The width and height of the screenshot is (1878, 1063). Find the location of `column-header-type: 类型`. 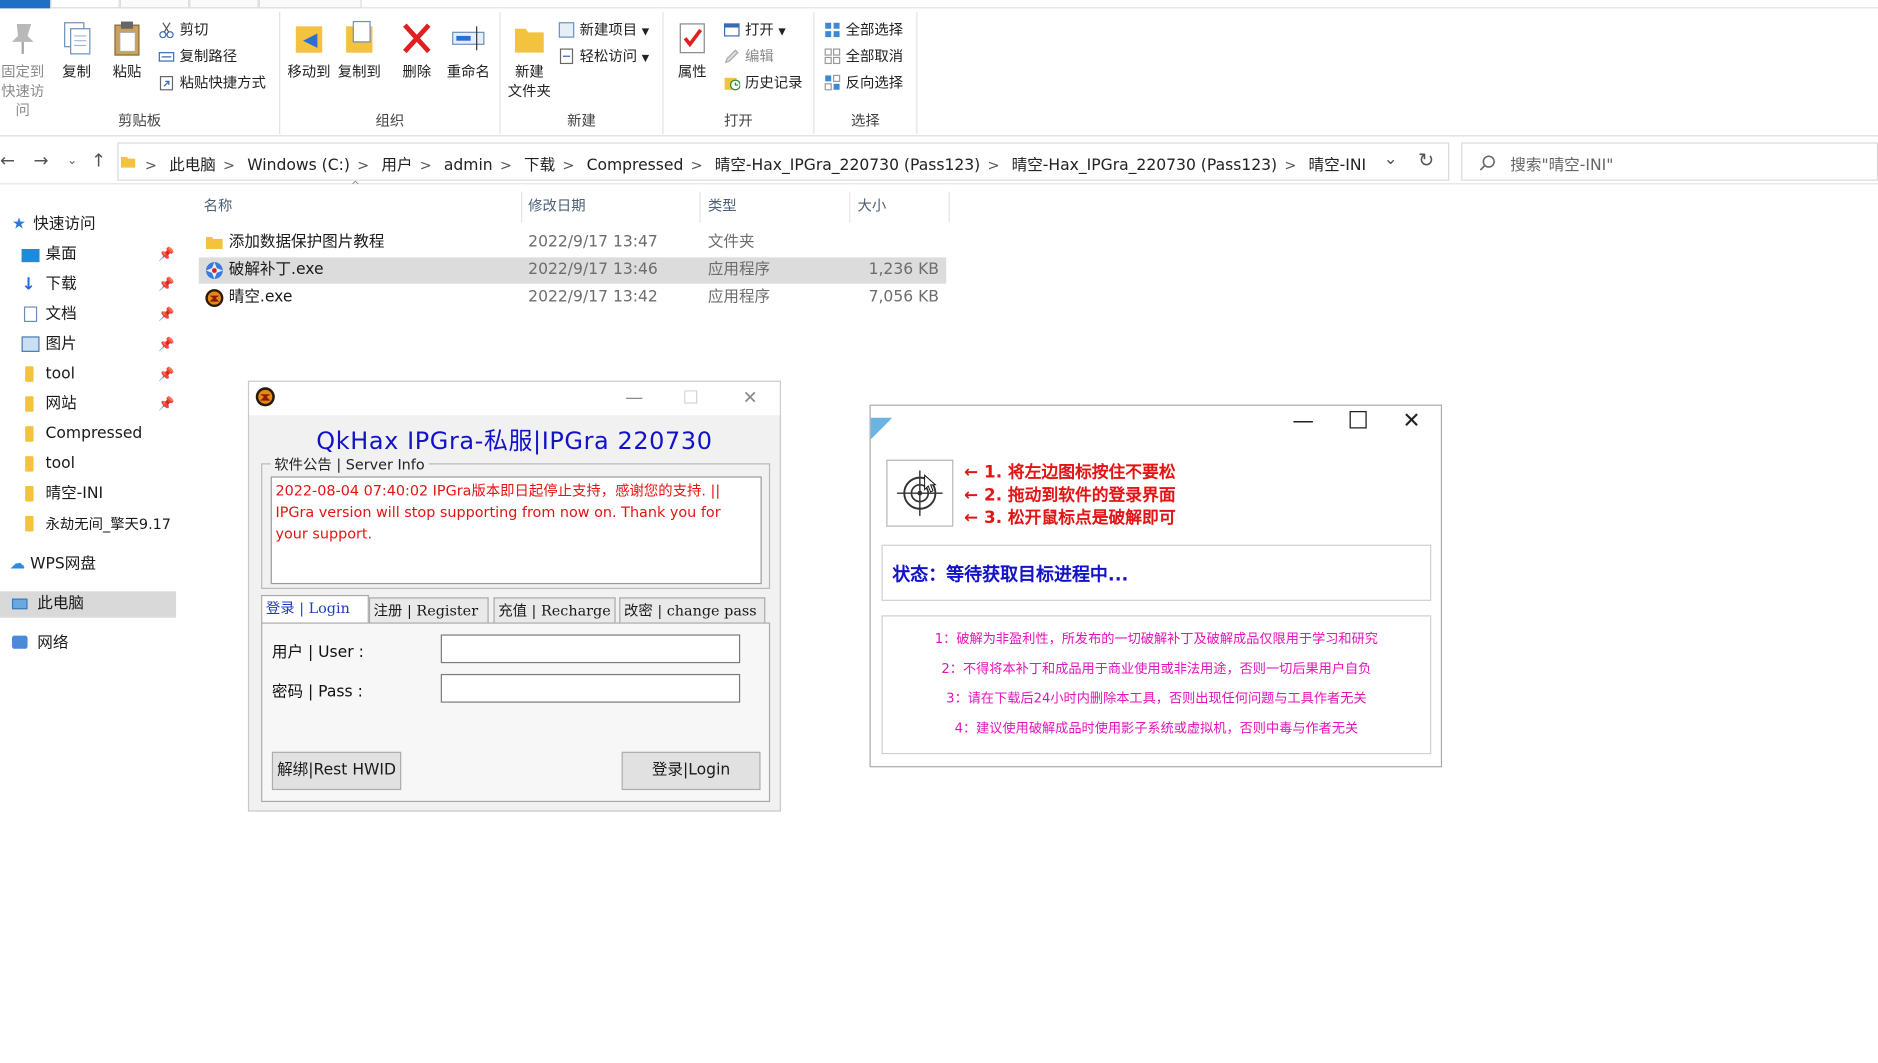

column-header-type: 类型 is located at coordinates (722, 209).